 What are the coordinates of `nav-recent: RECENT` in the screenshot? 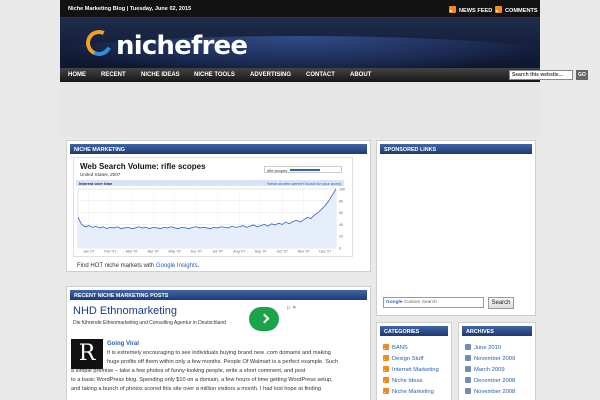 It's located at (113, 75).